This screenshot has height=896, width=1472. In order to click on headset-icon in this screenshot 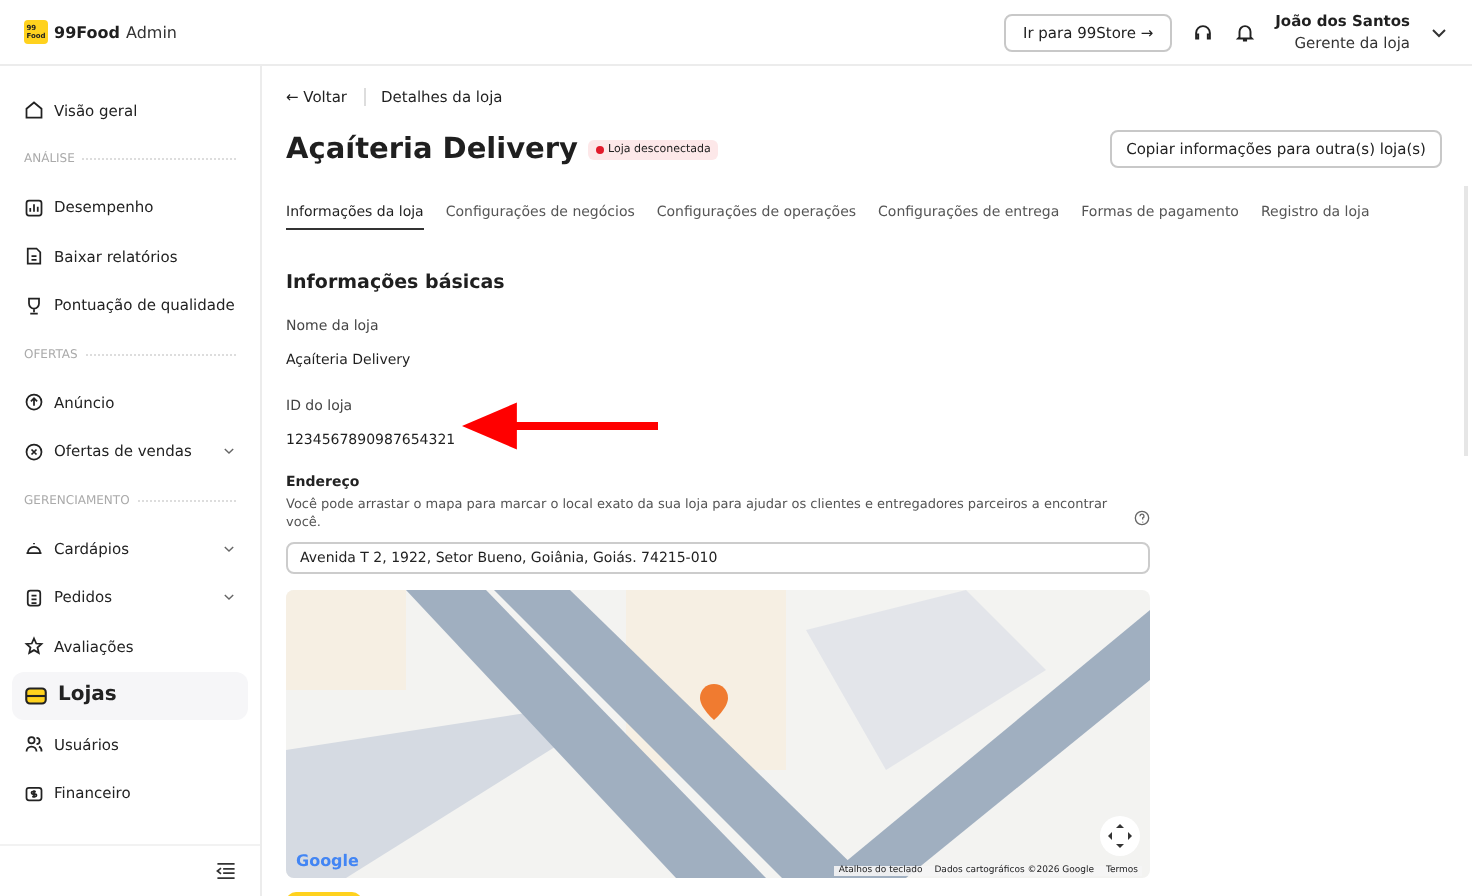, I will do `click(1202, 32)`.